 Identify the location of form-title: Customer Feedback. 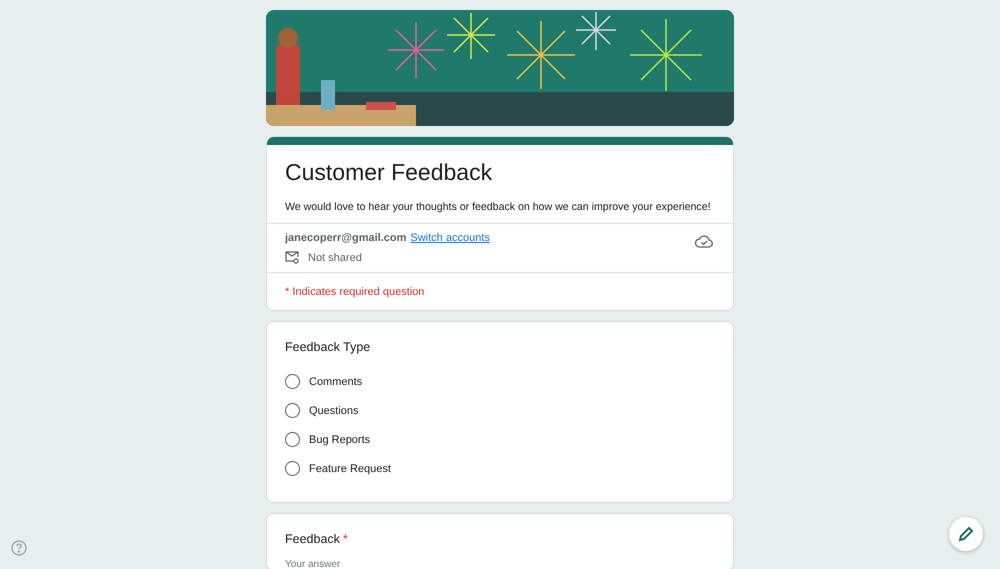
(389, 172).